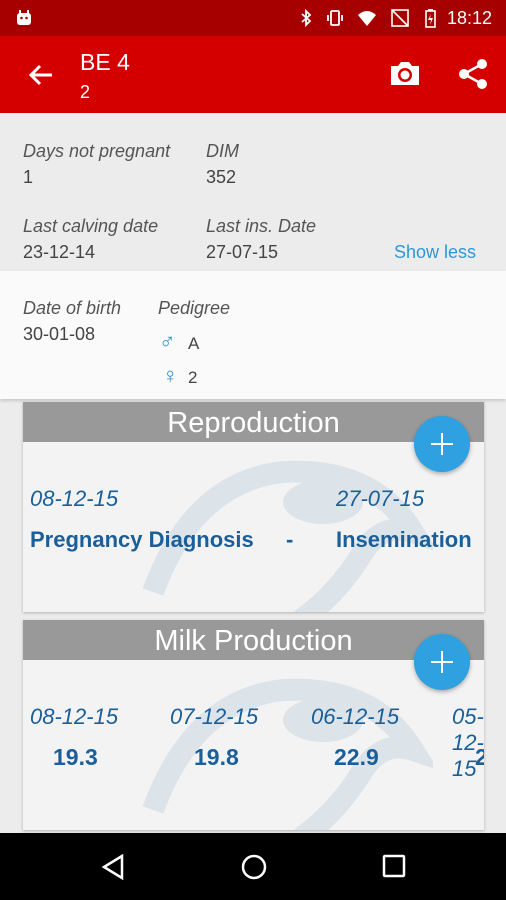 The height and width of the screenshot is (900, 506). What do you see at coordinates (24, 17) in the screenshot?
I see `android-notification-icon` at bounding box center [24, 17].